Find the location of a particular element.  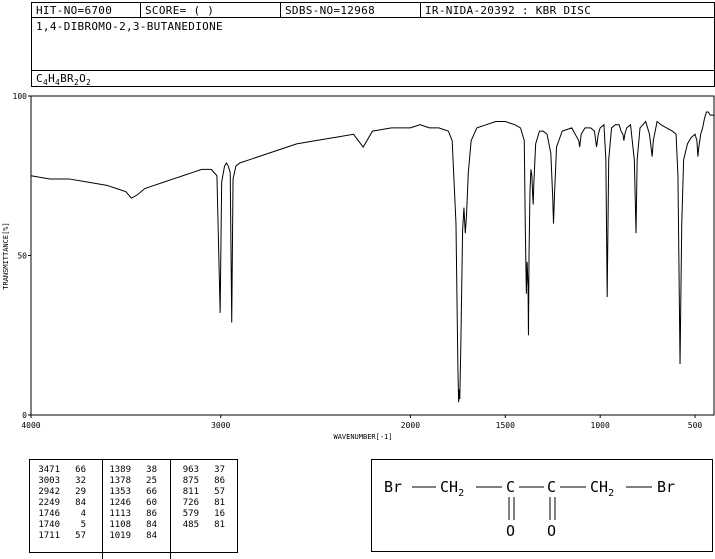

atom-br-right: Br is located at coordinates (666, 487).